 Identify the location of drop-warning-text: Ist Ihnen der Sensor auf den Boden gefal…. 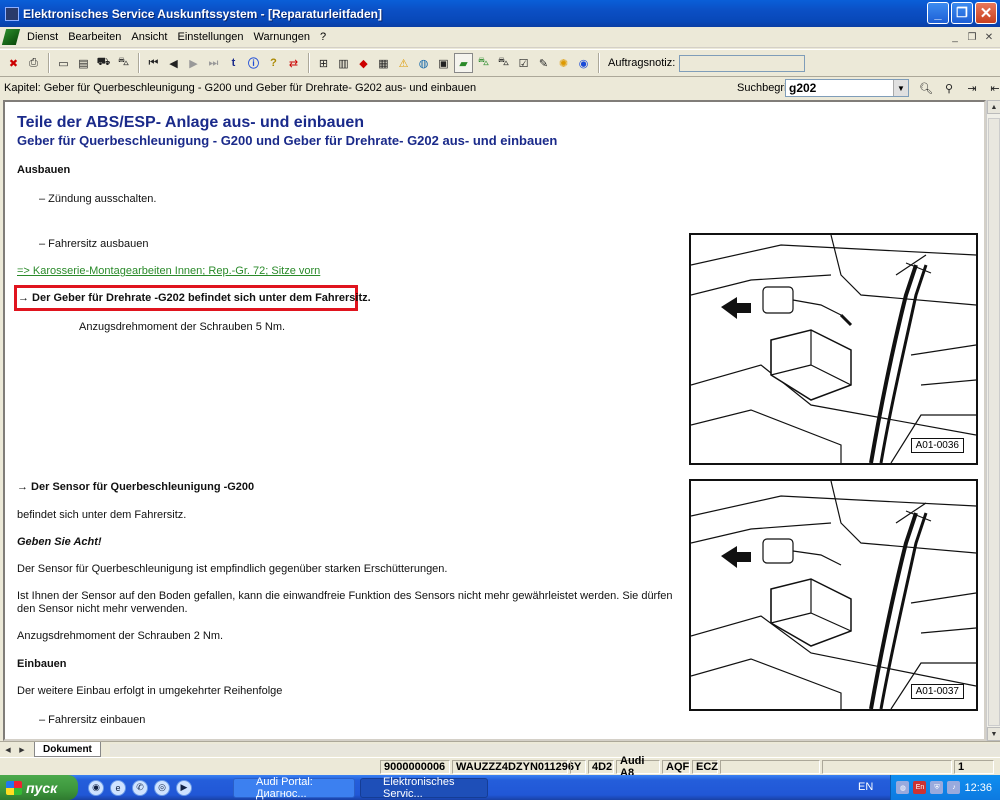
(345, 602).